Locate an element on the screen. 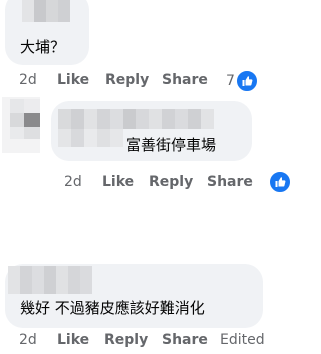  edited-label: Edited is located at coordinates (242, 340).